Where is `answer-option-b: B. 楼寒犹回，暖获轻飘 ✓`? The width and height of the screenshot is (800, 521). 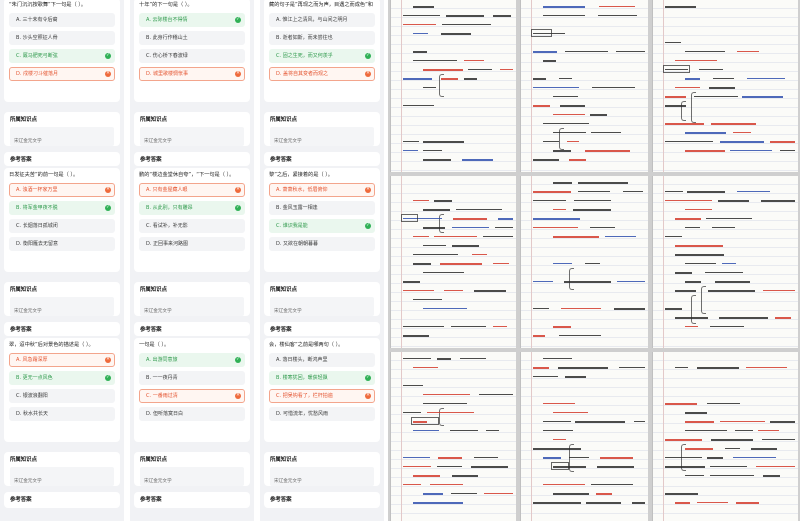
answer-option-b: B. 楼寒犹回，暖获轻飘 ✓ is located at coordinates (322, 378).